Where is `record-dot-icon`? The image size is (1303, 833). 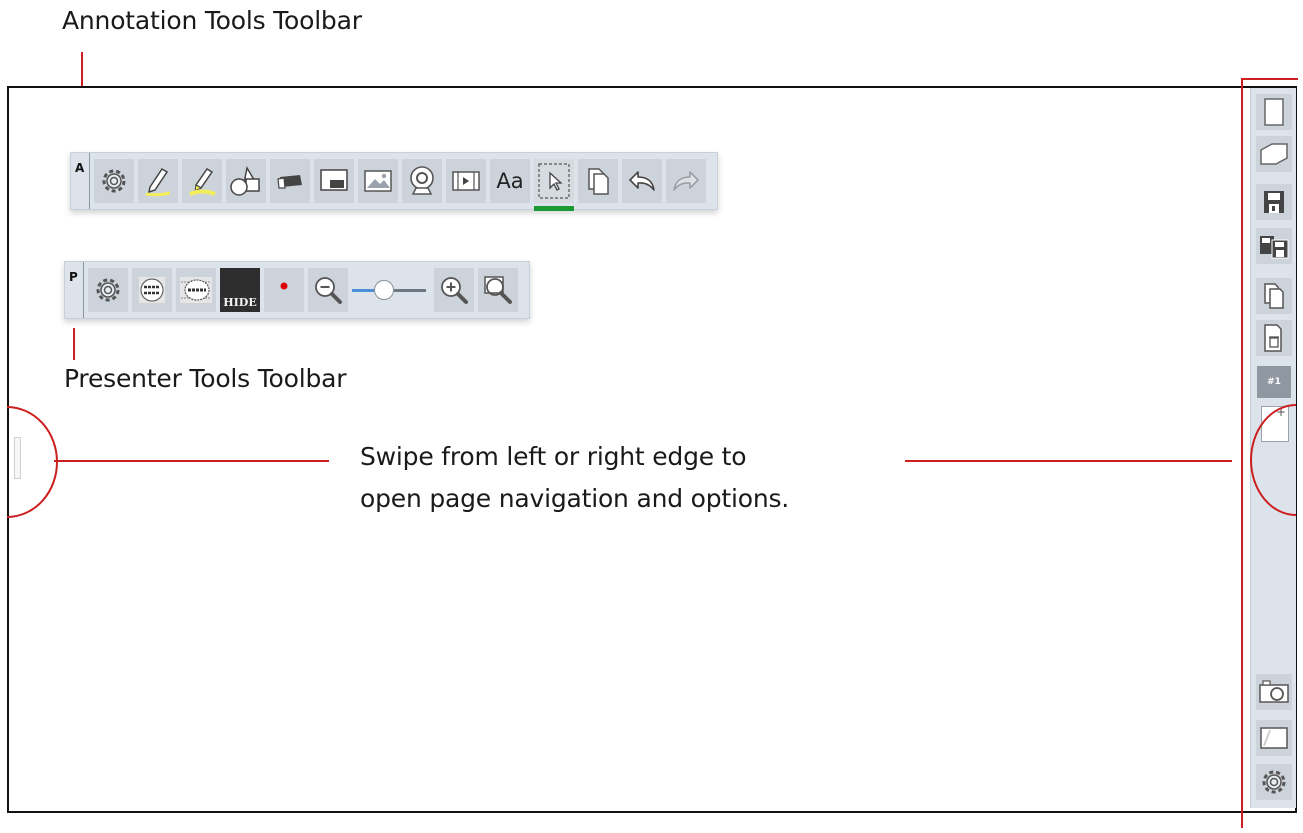
record-dot-icon is located at coordinates (284, 286).